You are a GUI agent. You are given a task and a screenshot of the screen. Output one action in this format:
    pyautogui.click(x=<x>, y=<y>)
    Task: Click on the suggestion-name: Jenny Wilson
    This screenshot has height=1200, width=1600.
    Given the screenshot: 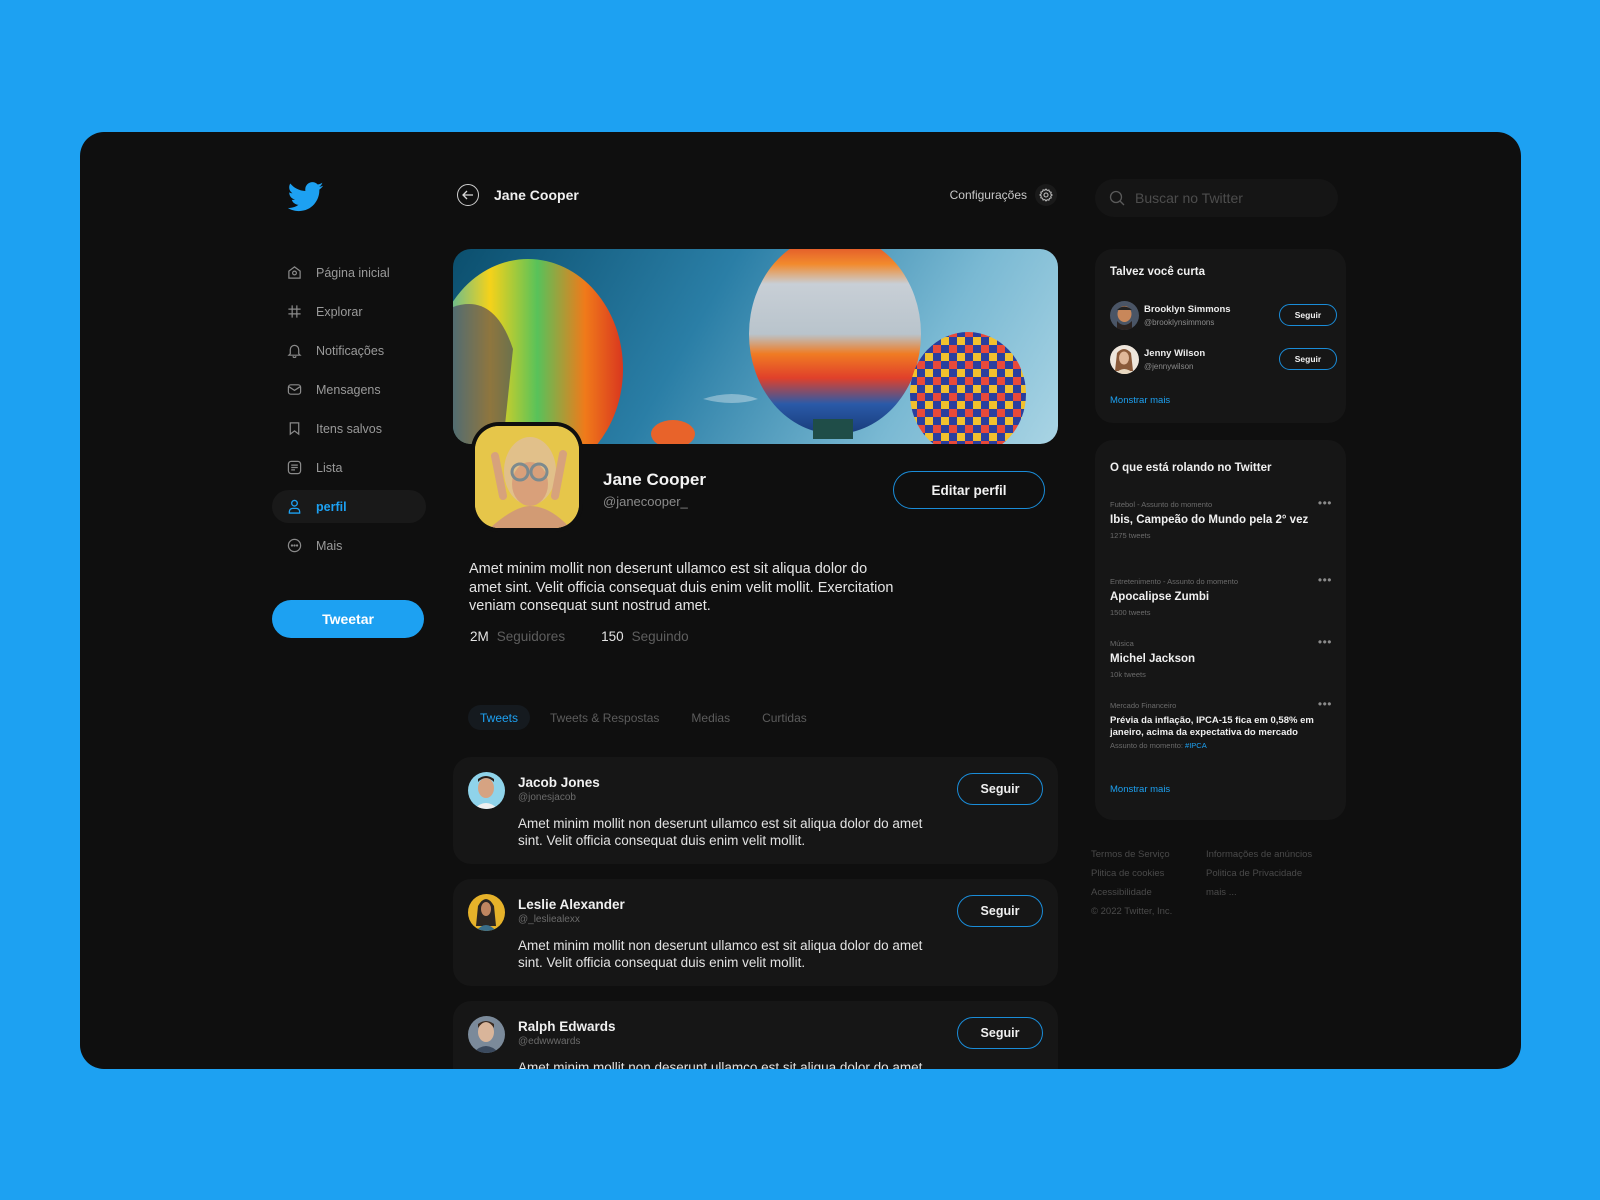 What is the action you would take?
    pyautogui.click(x=1175, y=353)
    